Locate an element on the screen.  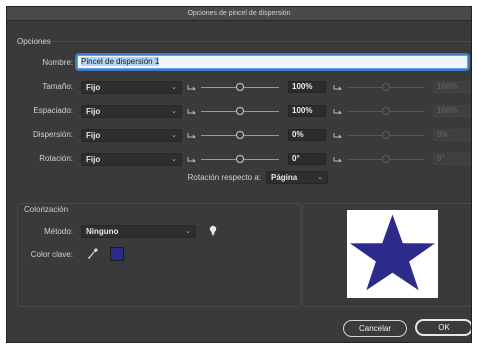
scatter-slider is located at coordinates (240, 135).